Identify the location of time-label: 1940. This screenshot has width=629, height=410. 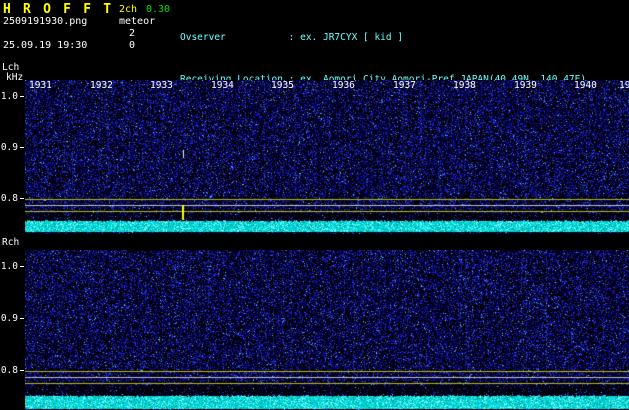
(585, 85).